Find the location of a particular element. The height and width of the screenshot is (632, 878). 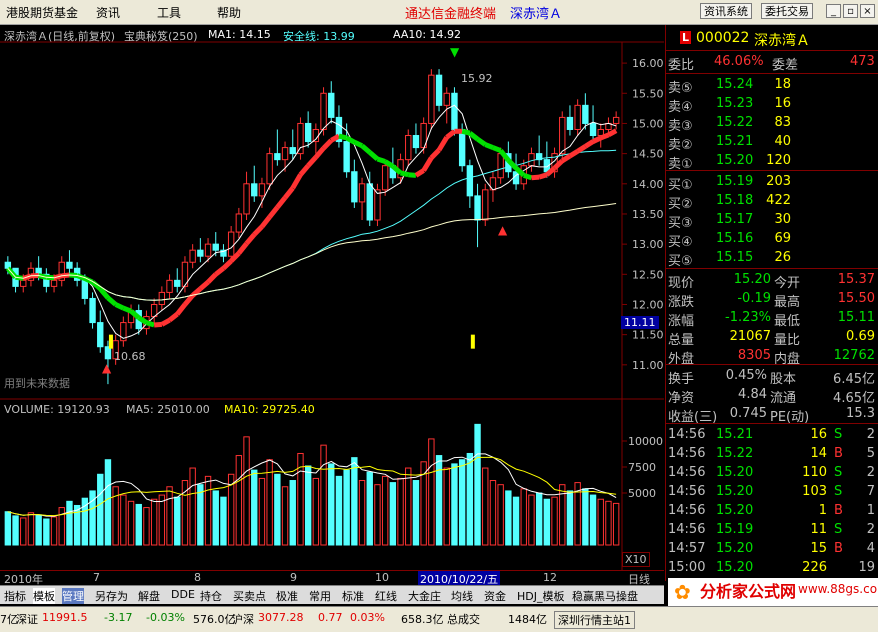

tab-16: 稳赢黑马操盘 is located at coordinates (605, 596).